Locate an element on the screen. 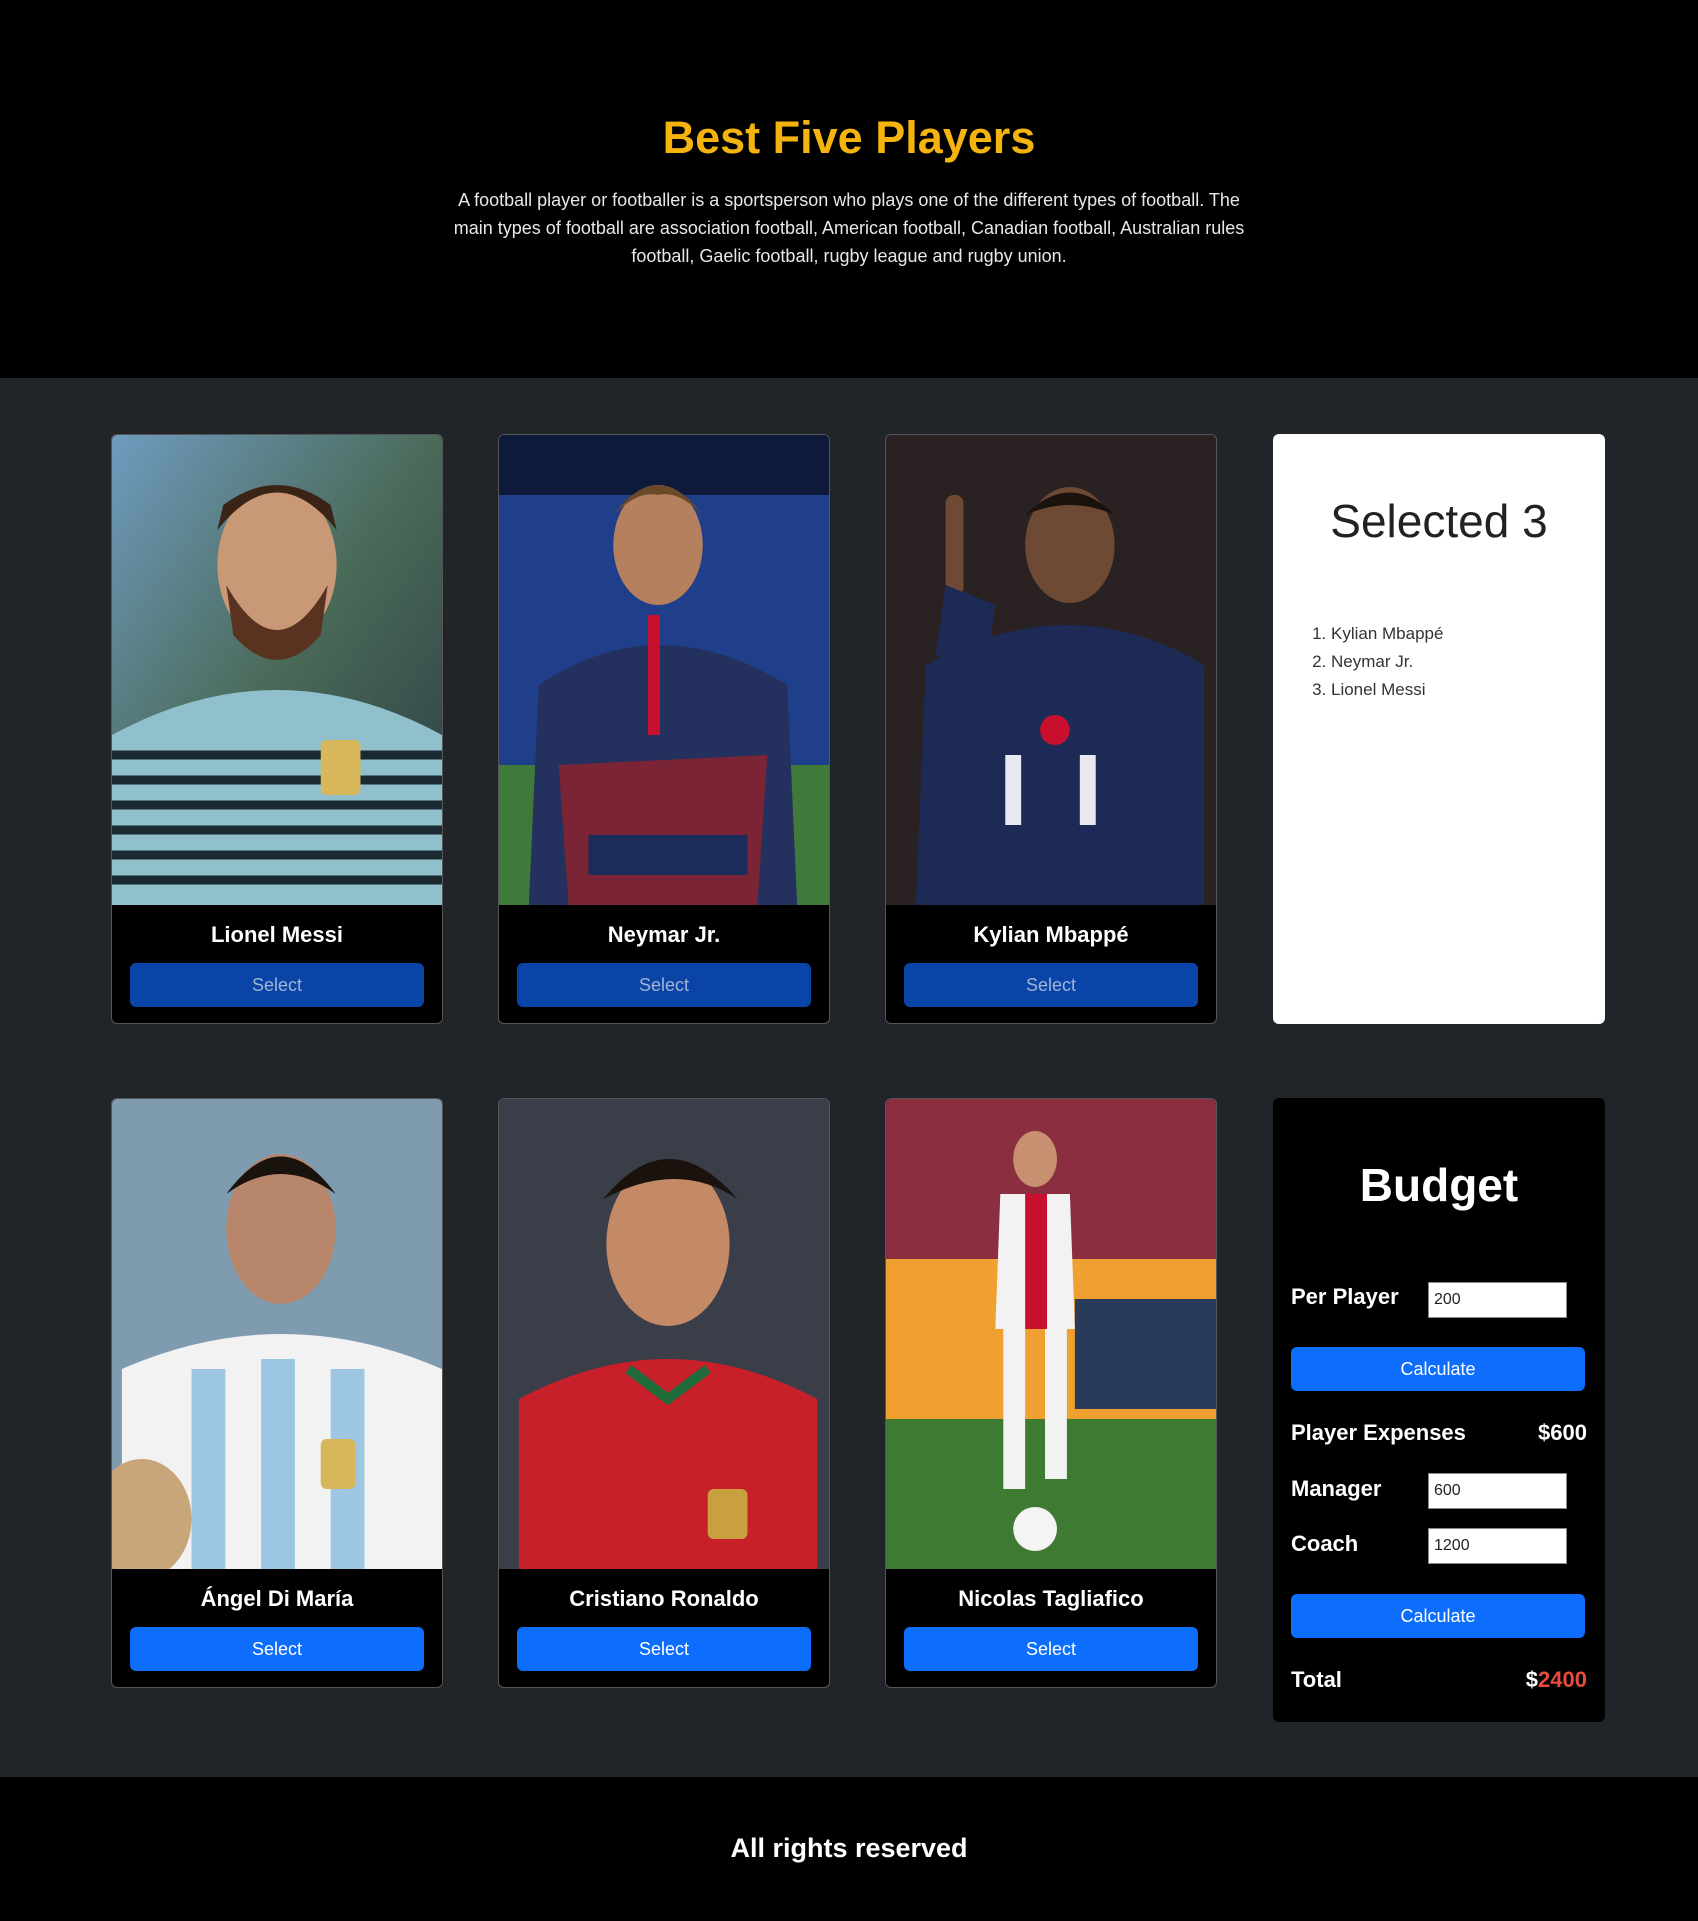  total-value-wrapper: $2400 is located at coordinates (1556, 1680).